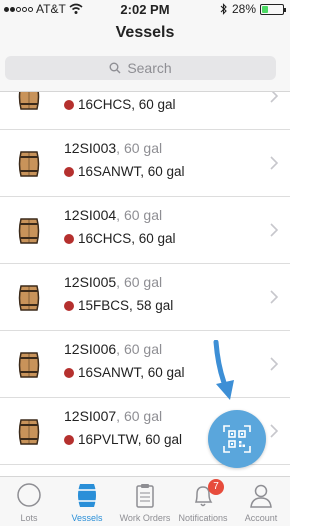 Image resolution: width=320 pixels, height=526 pixels. I want to click on lot-label: 15FBCS, 58 gal, so click(126, 305).